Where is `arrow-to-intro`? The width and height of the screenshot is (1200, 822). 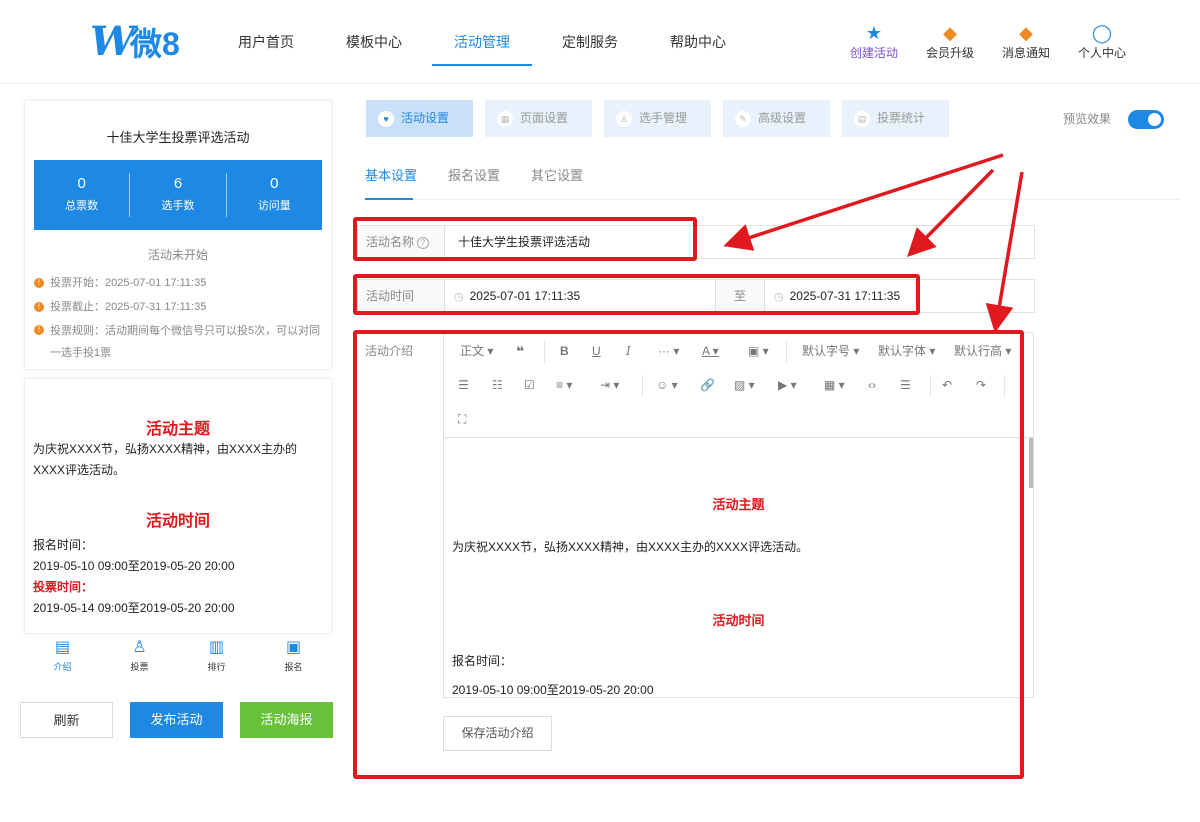 arrow-to-intro is located at coordinates (1004, 252).